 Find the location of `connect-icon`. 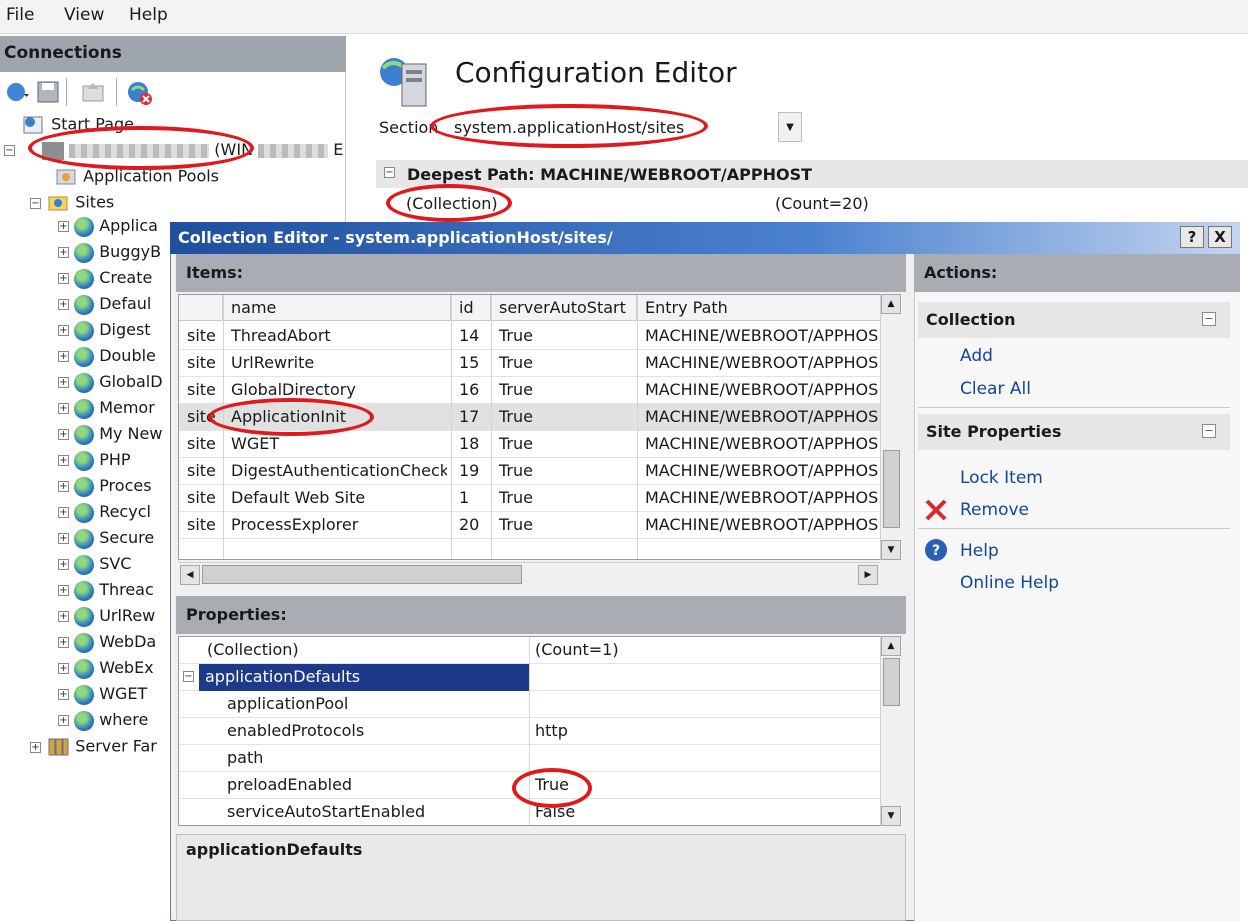

connect-icon is located at coordinates (17, 94).